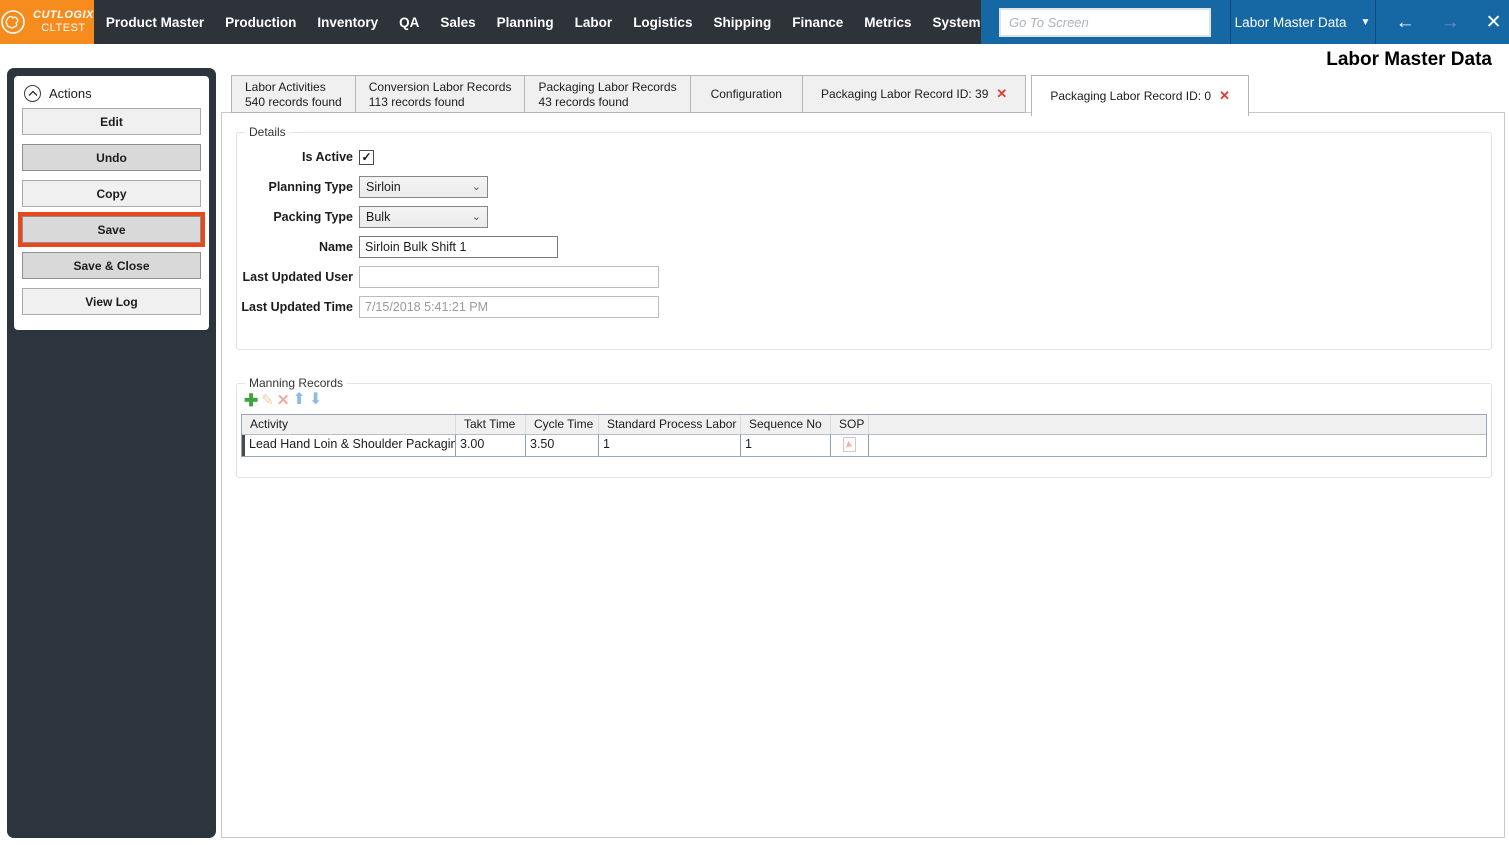 This screenshot has width=1509, height=845. What do you see at coordinates (378, 217) in the screenshot?
I see `packing-type-value: Bulk` at bounding box center [378, 217].